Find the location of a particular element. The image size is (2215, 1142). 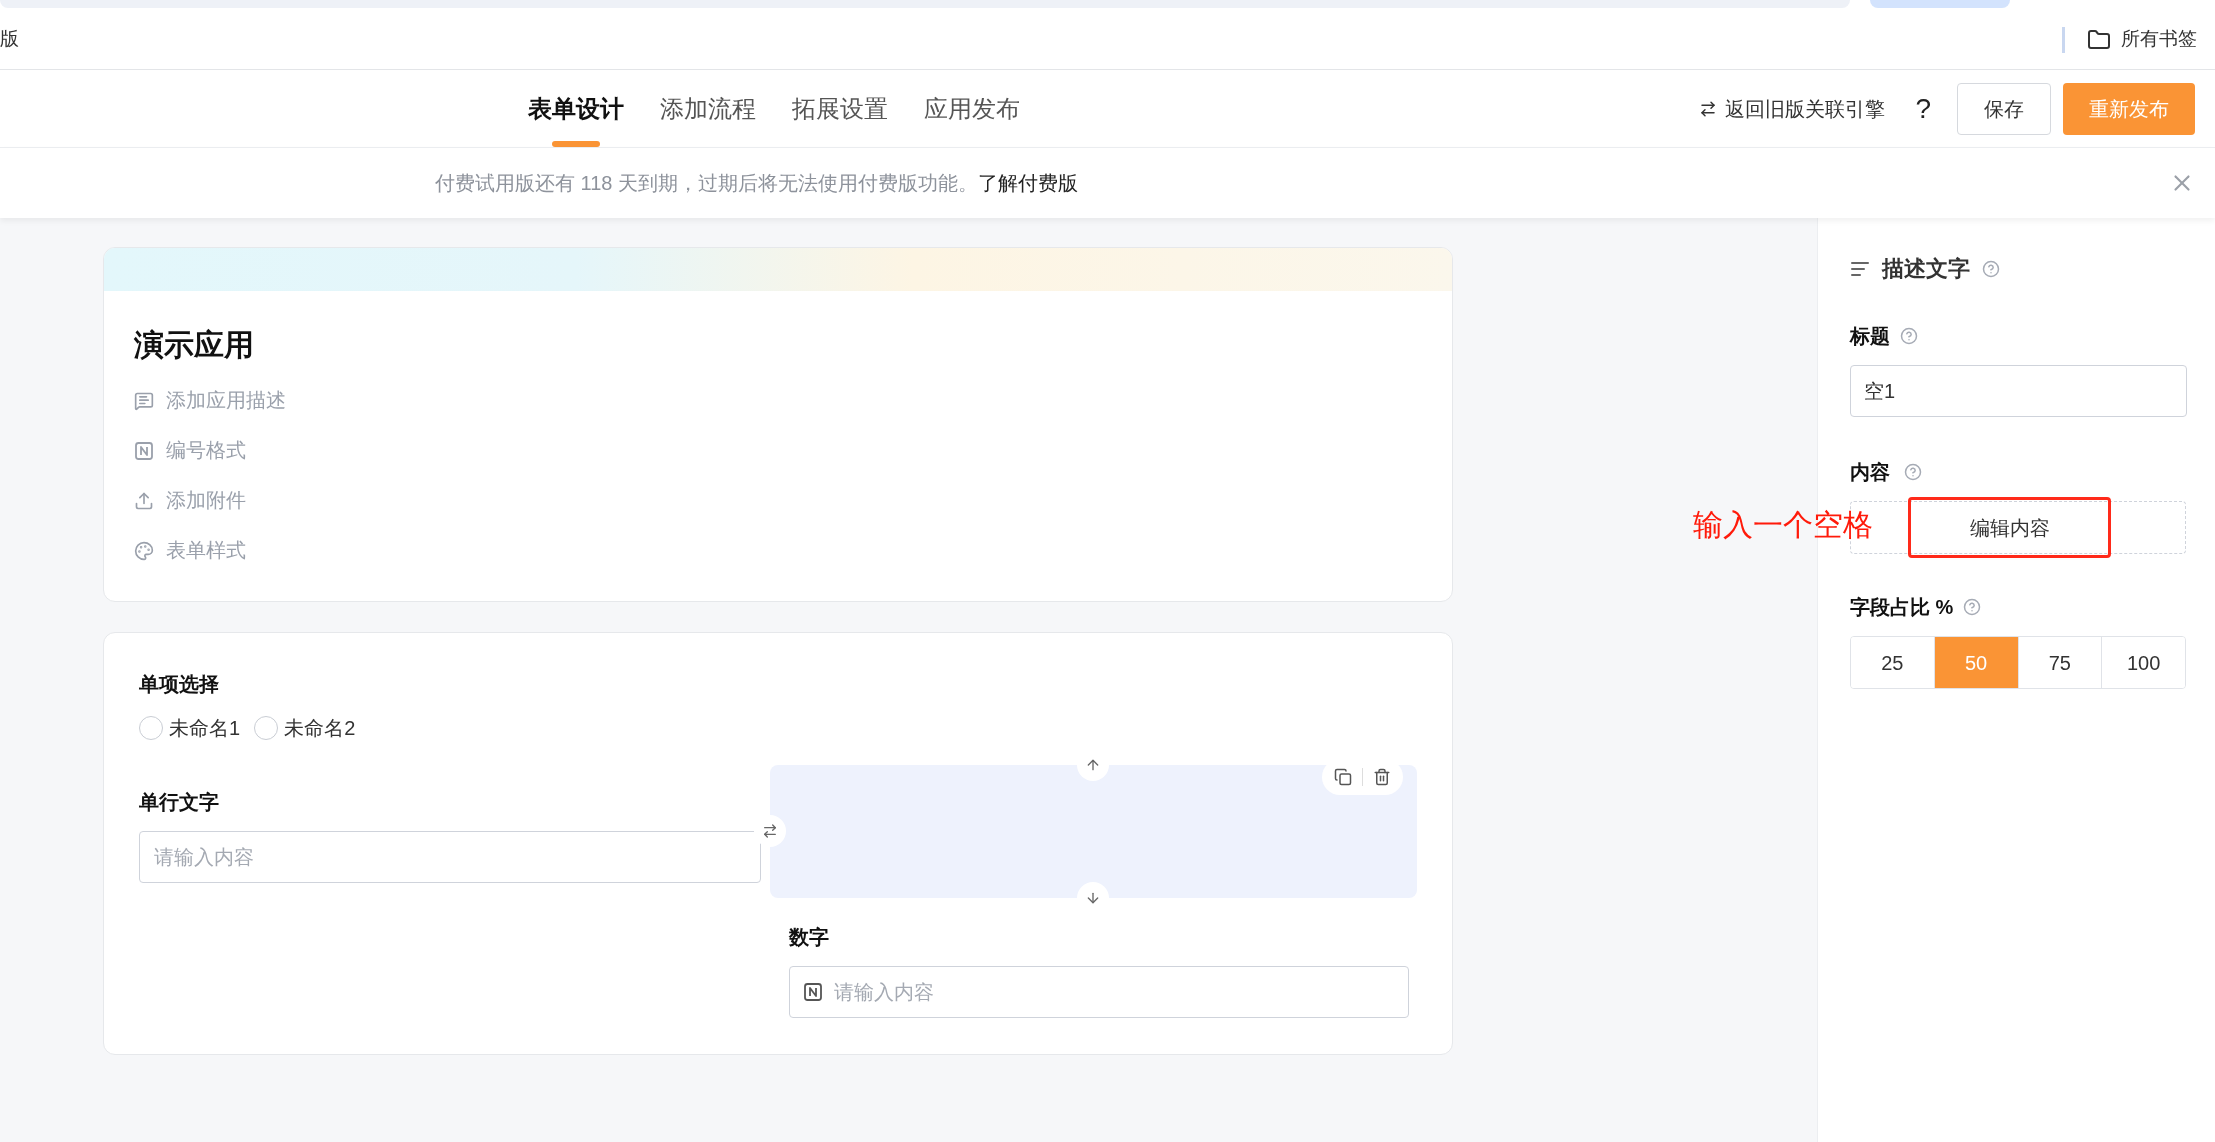

folder-icon is located at coordinates (2099, 39).